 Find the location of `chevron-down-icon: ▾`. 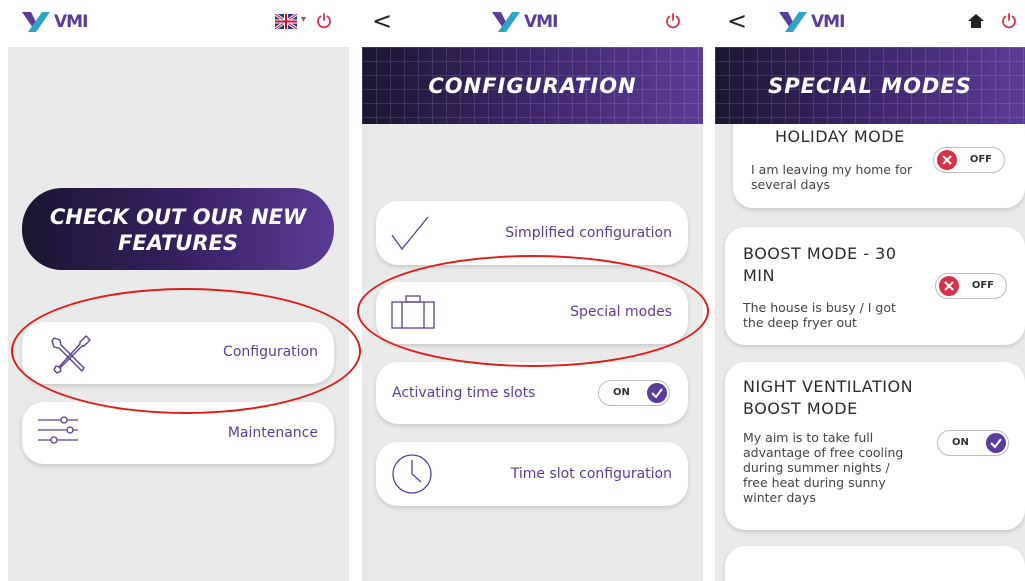

chevron-down-icon: ▾ is located at coordinates (303, 19).